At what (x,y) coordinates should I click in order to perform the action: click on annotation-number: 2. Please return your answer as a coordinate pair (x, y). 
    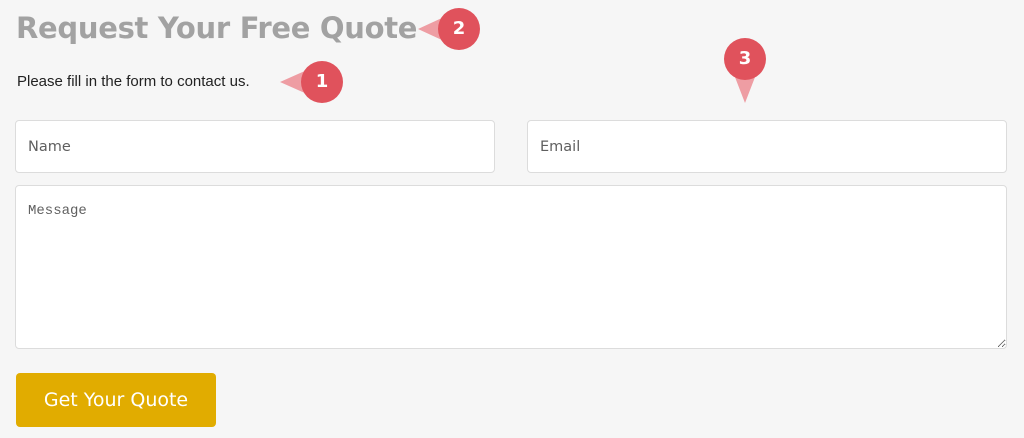
    Looking at the image, I should click on (459, 28).